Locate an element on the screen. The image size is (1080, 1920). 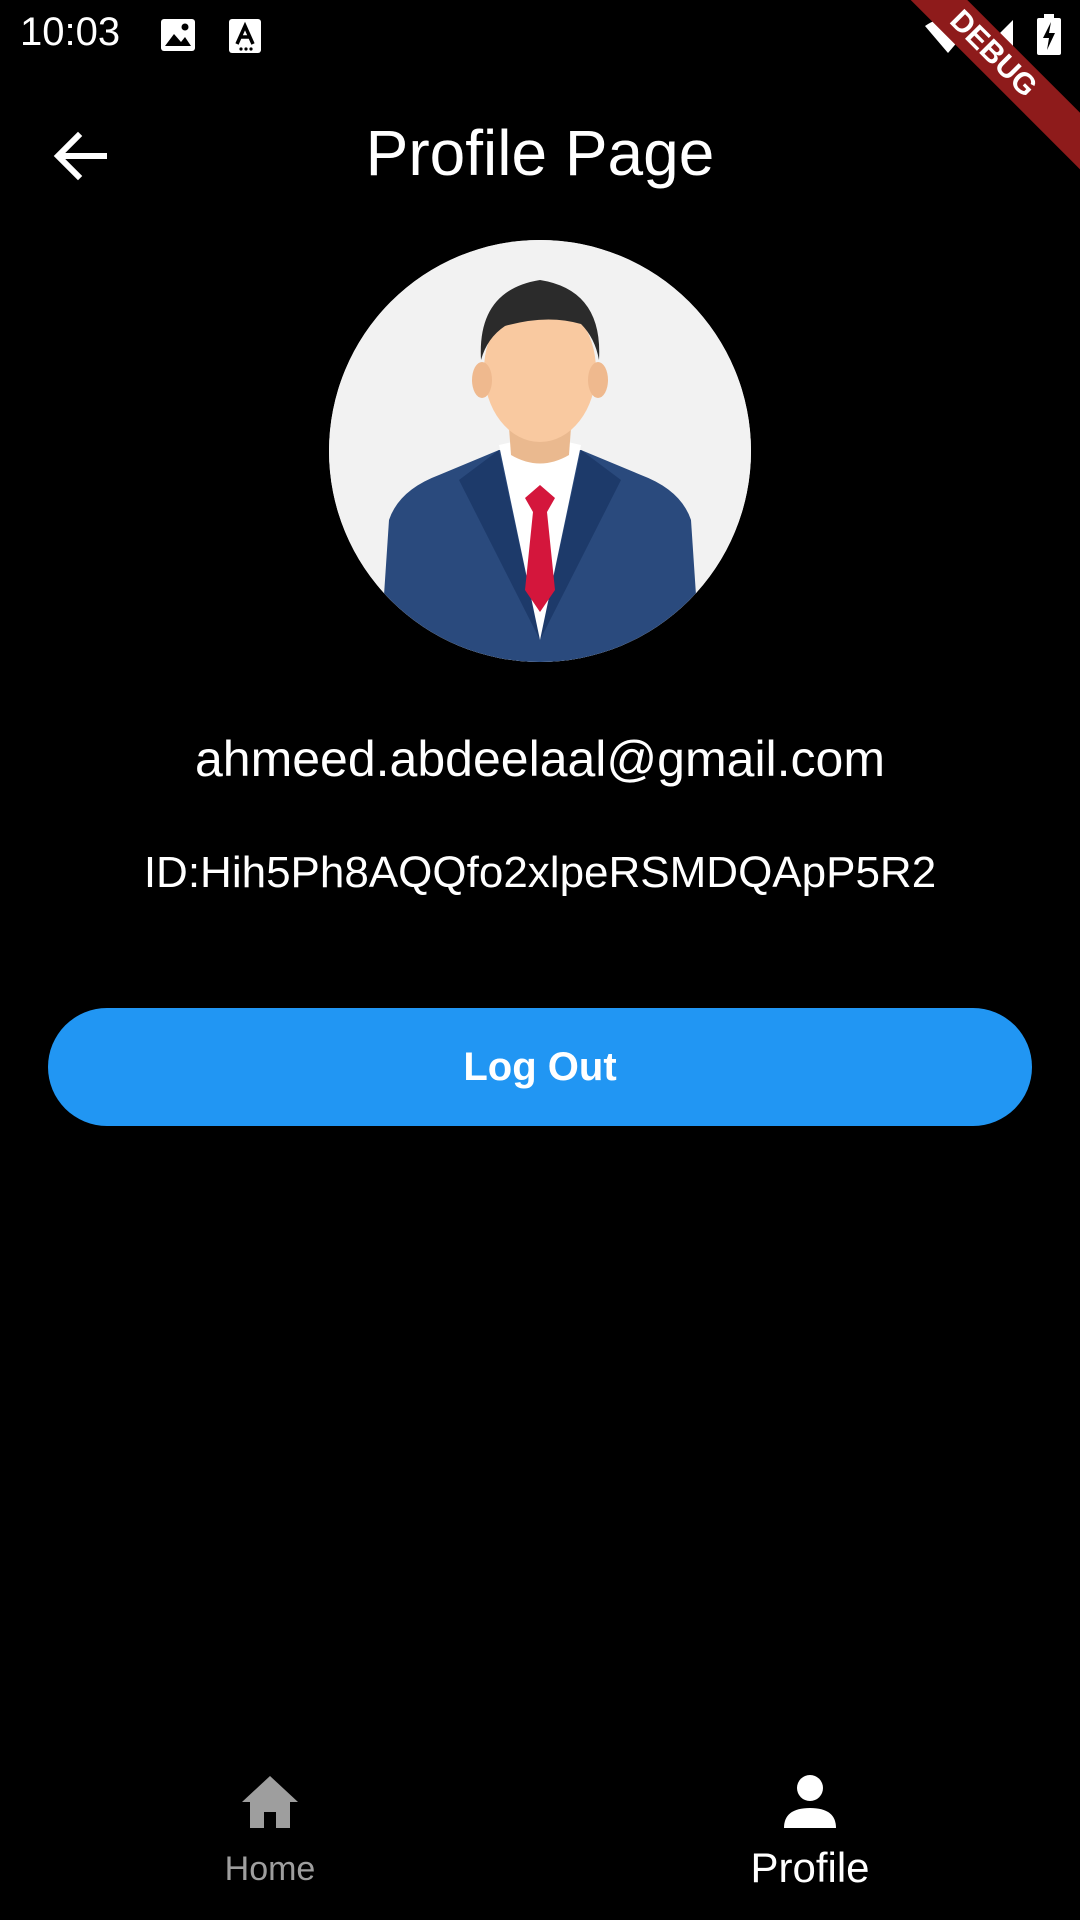
nav-item-profile: Profile is located at coordinates (810, 1835).